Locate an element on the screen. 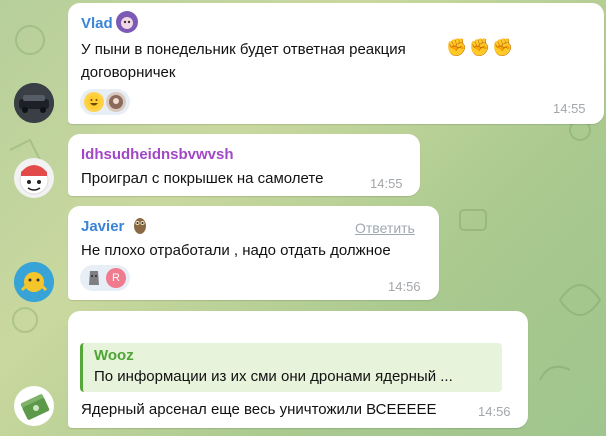  yellow-character-avatar is located at coordinates (34, 282).